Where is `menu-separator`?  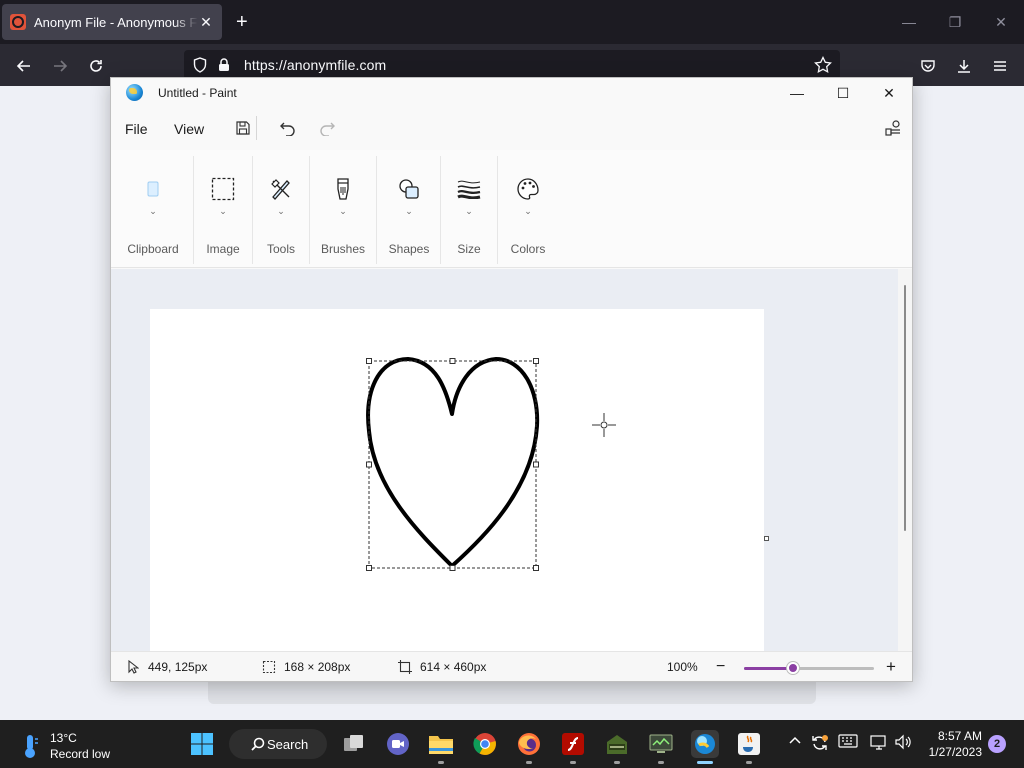
menu-separator is located at coordinates (256, 128).